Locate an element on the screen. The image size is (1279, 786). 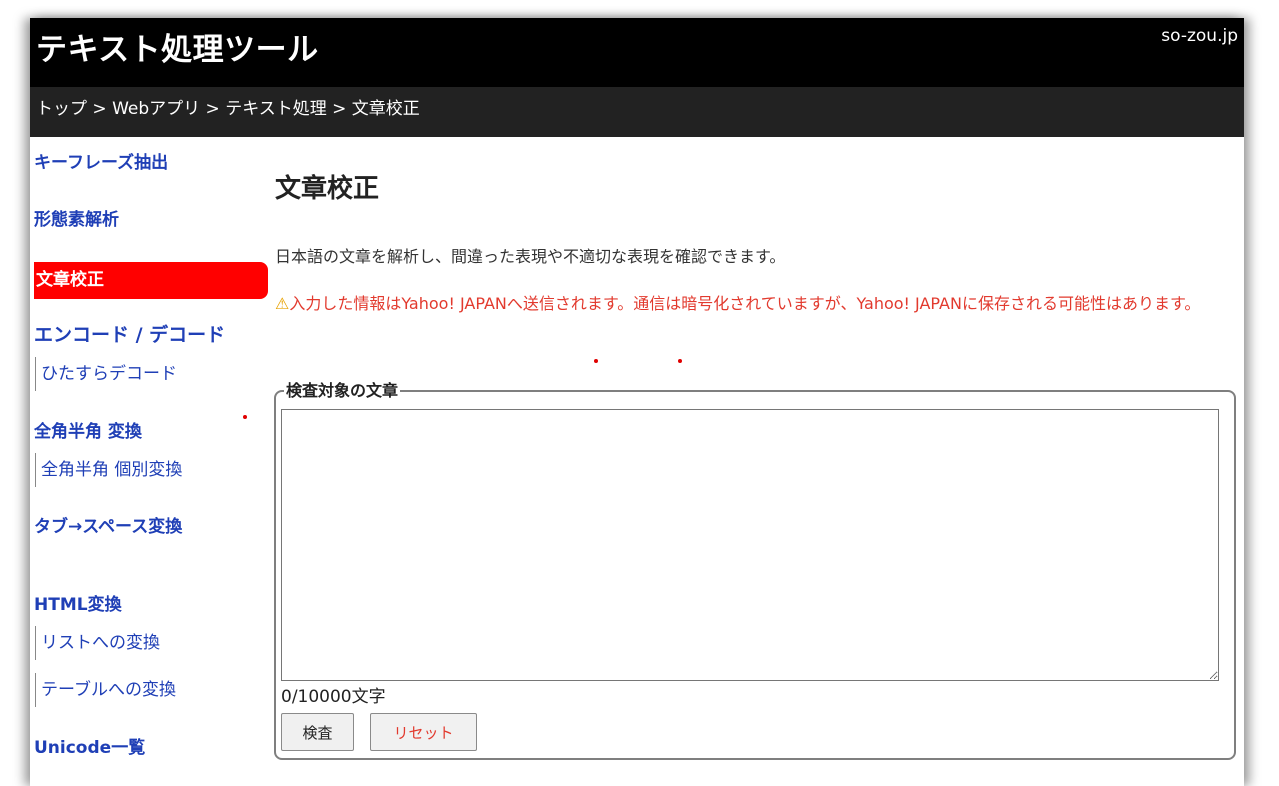
sidebar-subitem-html-table: テーブルへの変換 is located at coordinates (105, 690).